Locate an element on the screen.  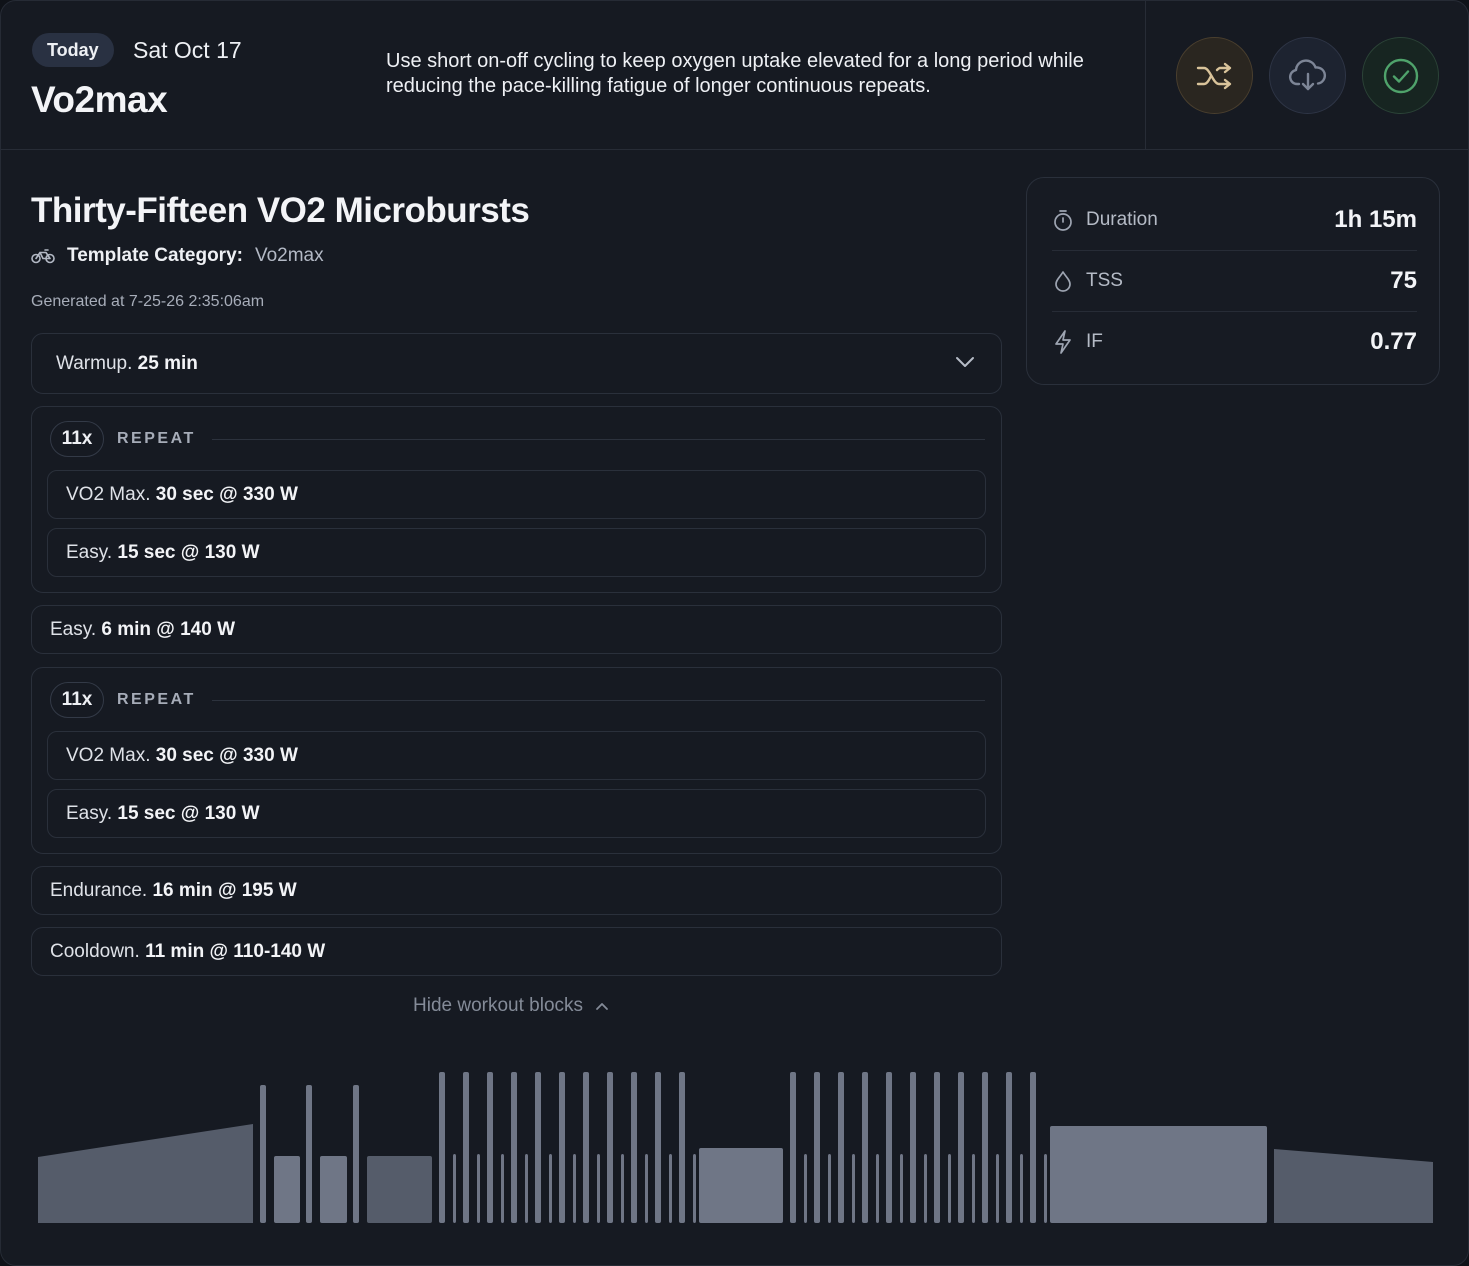
workout-title: Thirty-Fifteen VO2 Microbursts is located at coordinates (280, 210).